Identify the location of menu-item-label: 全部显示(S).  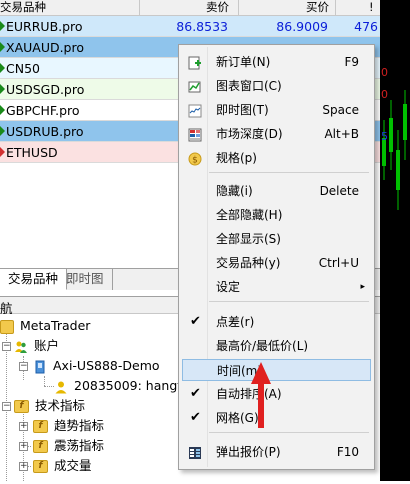
(248, 239).